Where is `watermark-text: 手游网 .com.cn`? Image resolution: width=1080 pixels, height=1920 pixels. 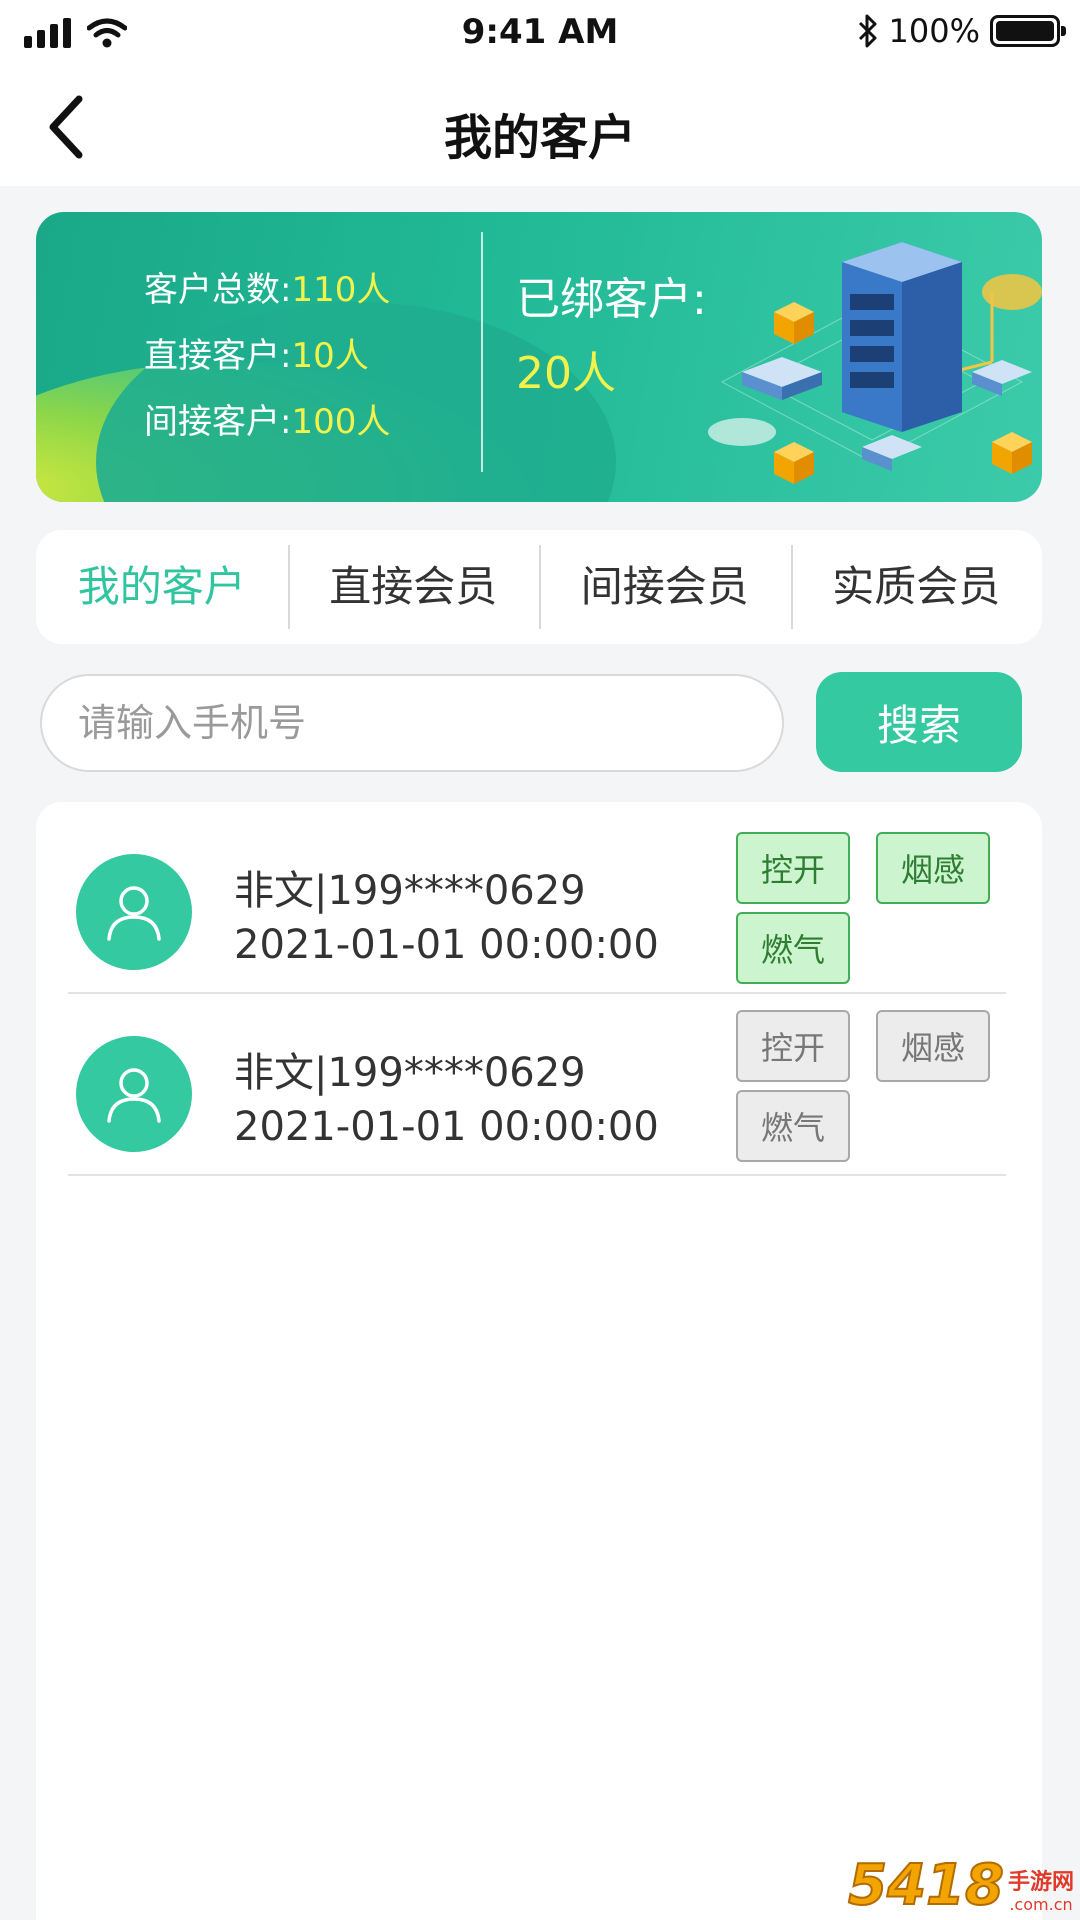
watermark-text: 手游网 .com.cn is located at coordinates (1041, 1892).